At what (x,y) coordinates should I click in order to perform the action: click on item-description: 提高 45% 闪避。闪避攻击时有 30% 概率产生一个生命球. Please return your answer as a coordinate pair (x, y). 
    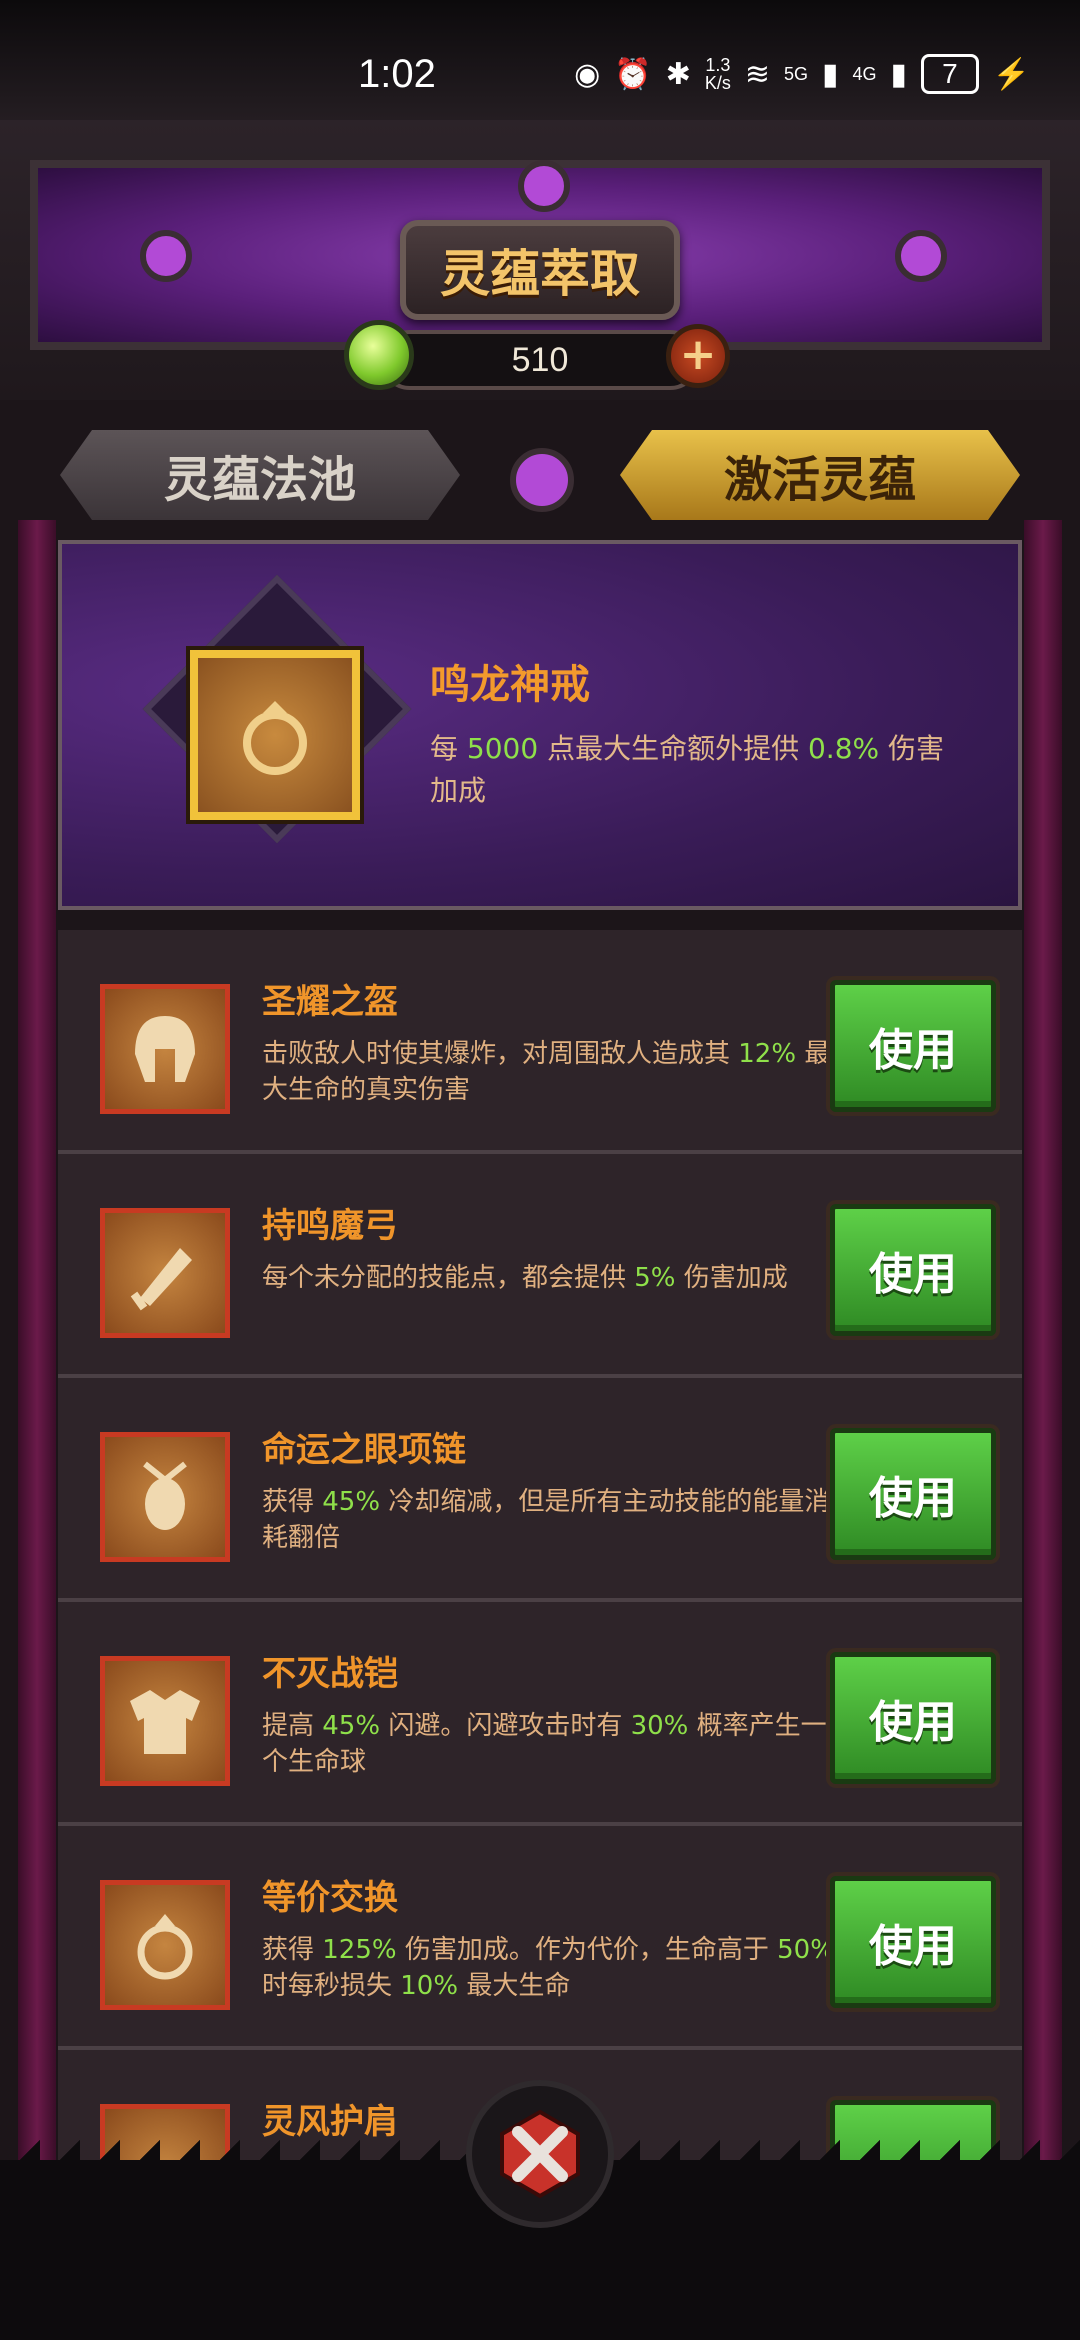
    Looking at the image, I should click on (552, 1744).